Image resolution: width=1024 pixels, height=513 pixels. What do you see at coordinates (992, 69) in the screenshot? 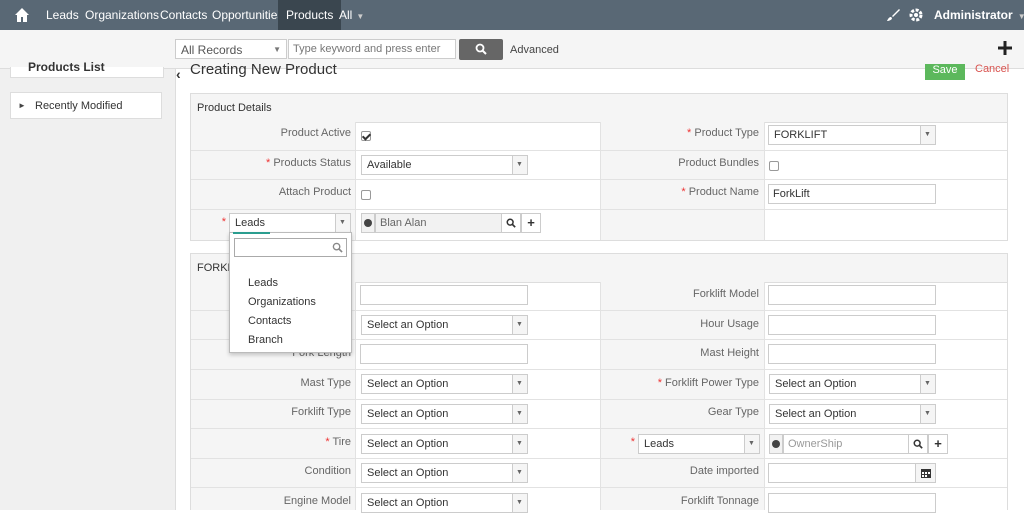
I see `cancel-link: Cancel` at bounding box center [992, 69].